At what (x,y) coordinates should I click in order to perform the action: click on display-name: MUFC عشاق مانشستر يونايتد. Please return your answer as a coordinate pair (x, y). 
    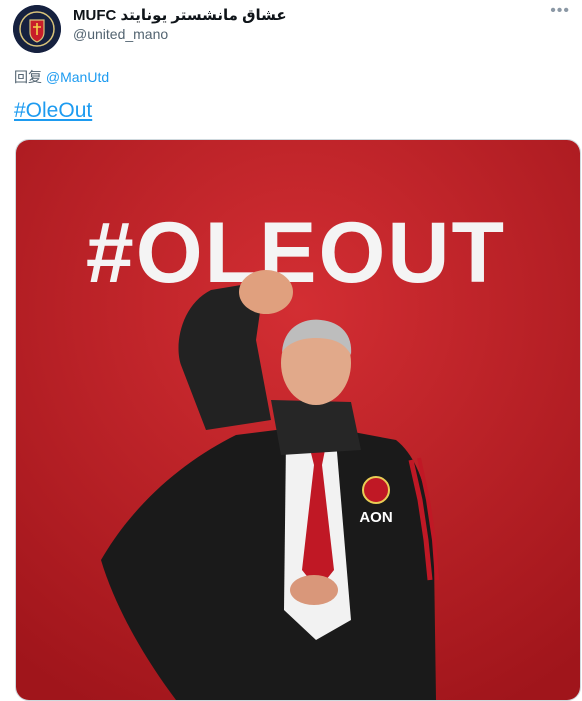
    Looking at the image, I should click on (180, 15).